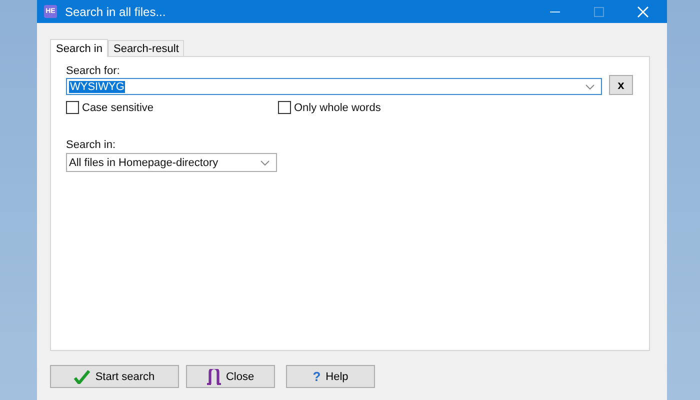 The height and width of the screenshot is (400, 700). Describe the element at coordinates (621, 85) in the screenshot. I see `clear-button: x` at that location.